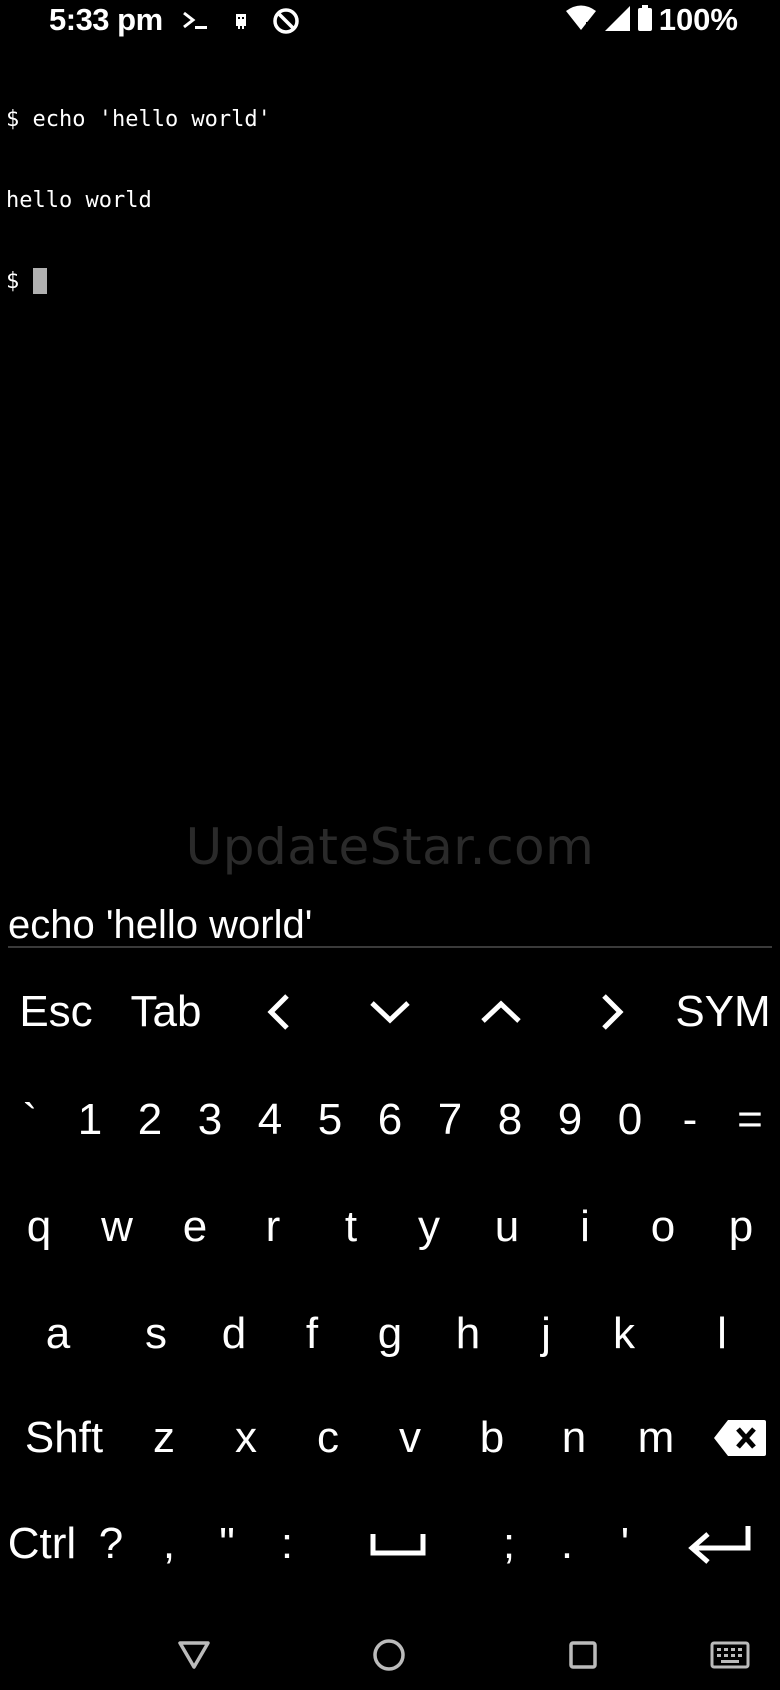 This screenshot has width=780, height=1690. Describe the element at coordinates (351, 1227) in the screenshot. I see `key-t: t` at that location.